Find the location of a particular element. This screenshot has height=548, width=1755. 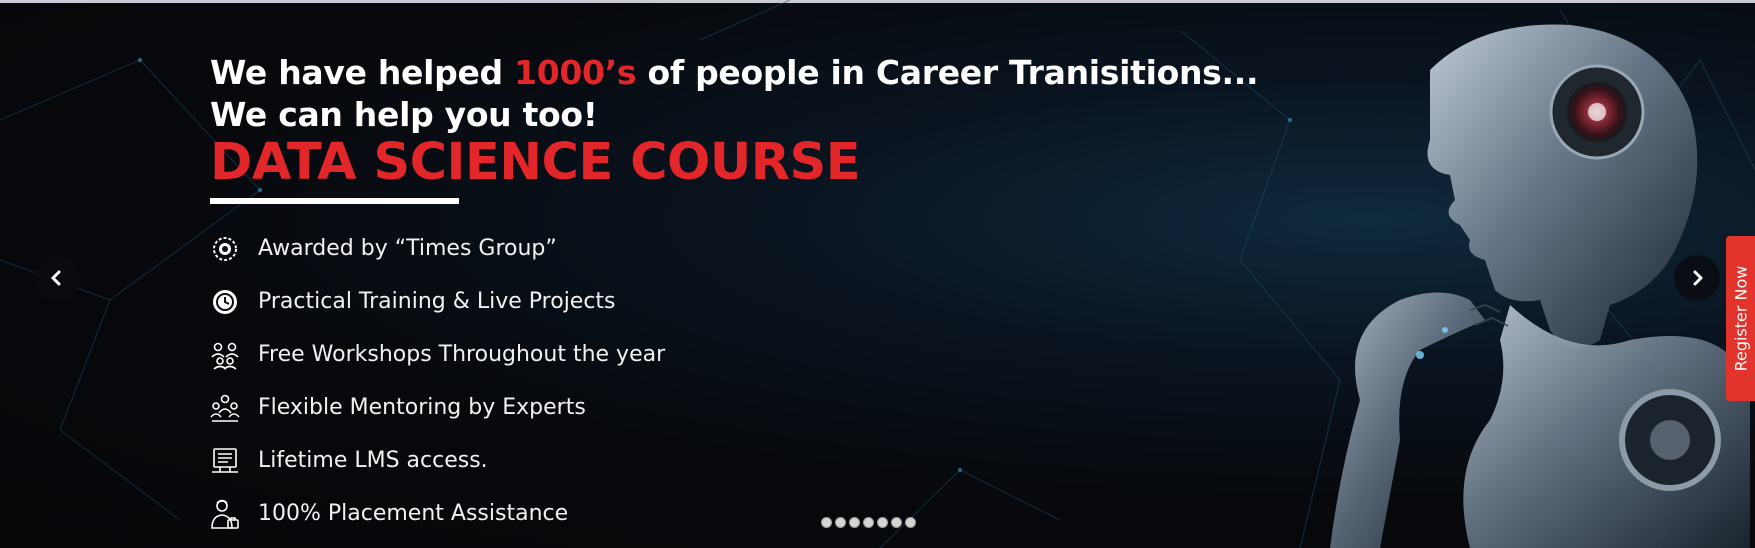

register-now-tab: Register Now is located at coordinates (1740, 318).